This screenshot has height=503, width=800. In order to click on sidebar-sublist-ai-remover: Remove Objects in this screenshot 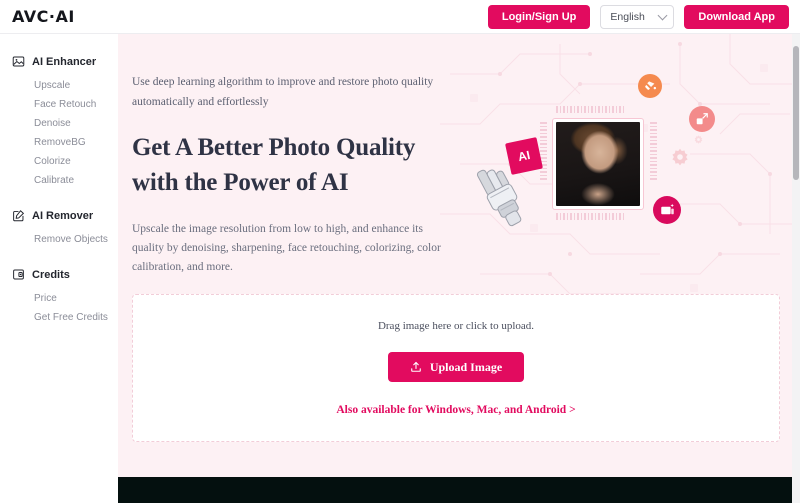, I will do `click(59, 239)`.